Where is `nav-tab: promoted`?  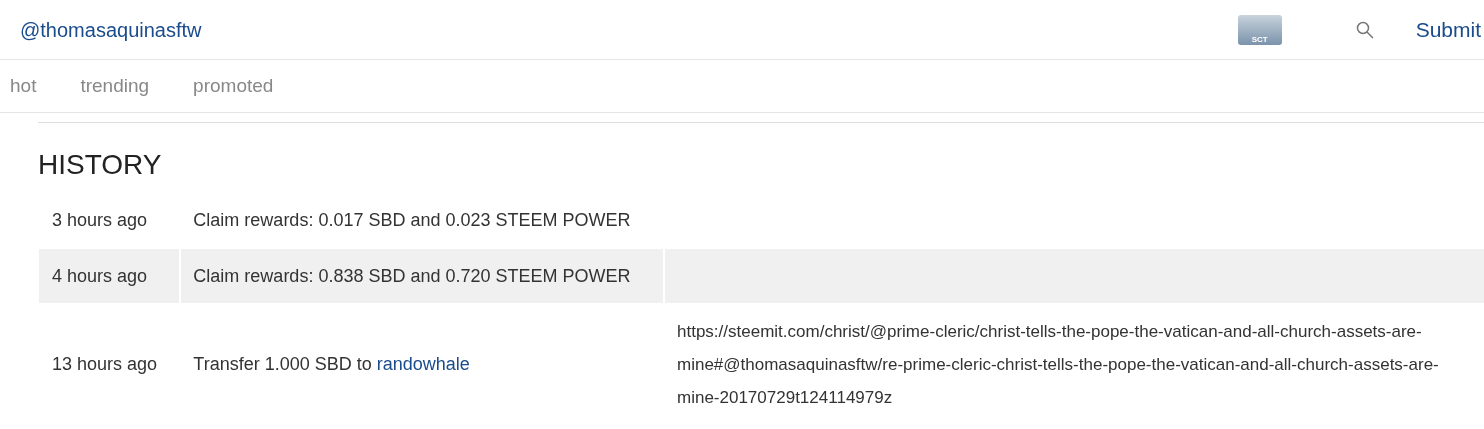
nav-tab: promoted is located at coordinates (233, 86).